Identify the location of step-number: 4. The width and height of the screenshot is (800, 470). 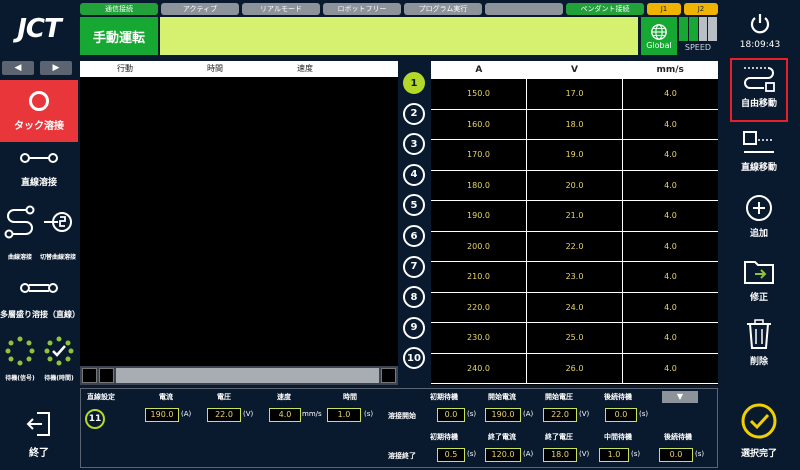
(414, 174).